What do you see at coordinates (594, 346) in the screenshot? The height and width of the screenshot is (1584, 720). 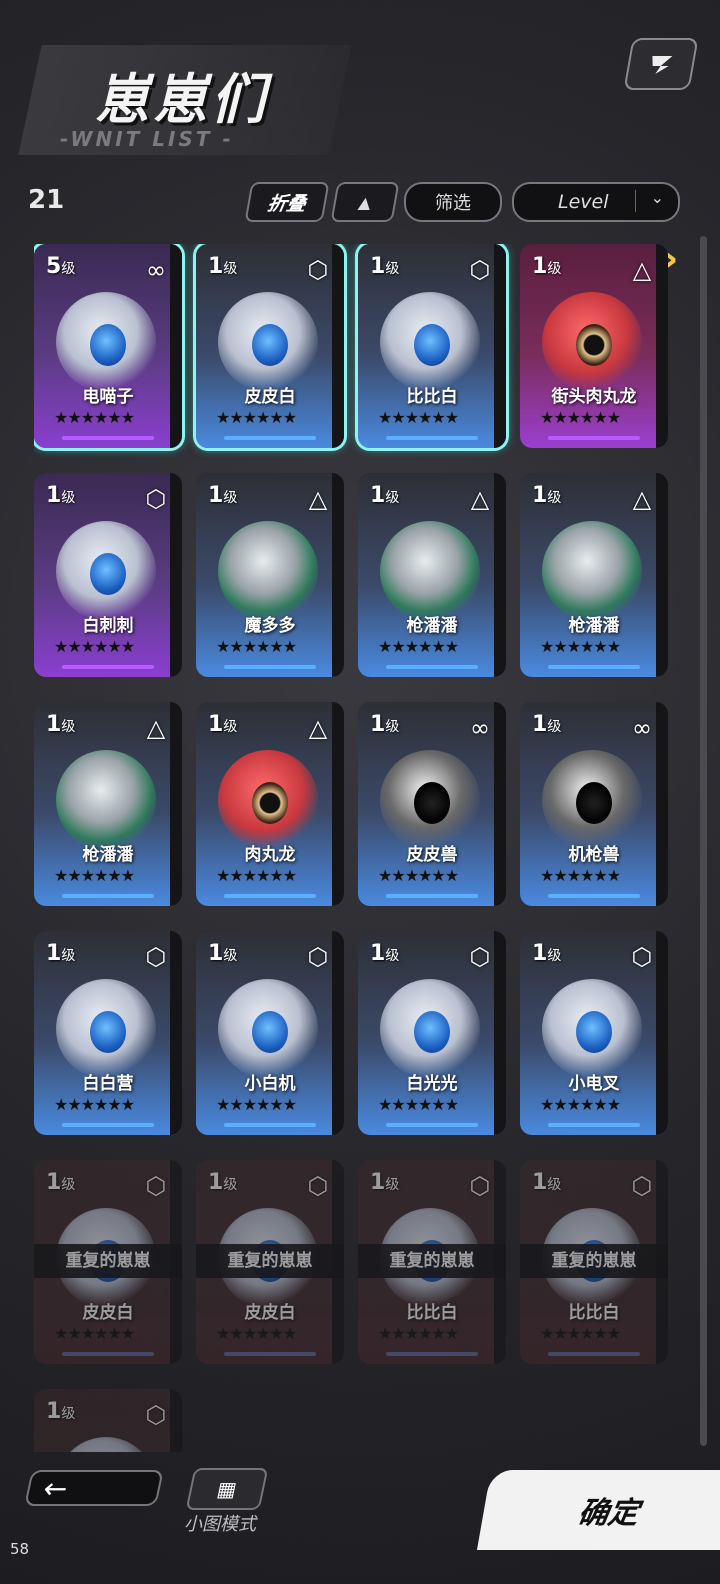 I see `monster-card: 1级 △ 街头肉丸龙 ★★★★★★` at bounding box center [594, 346].